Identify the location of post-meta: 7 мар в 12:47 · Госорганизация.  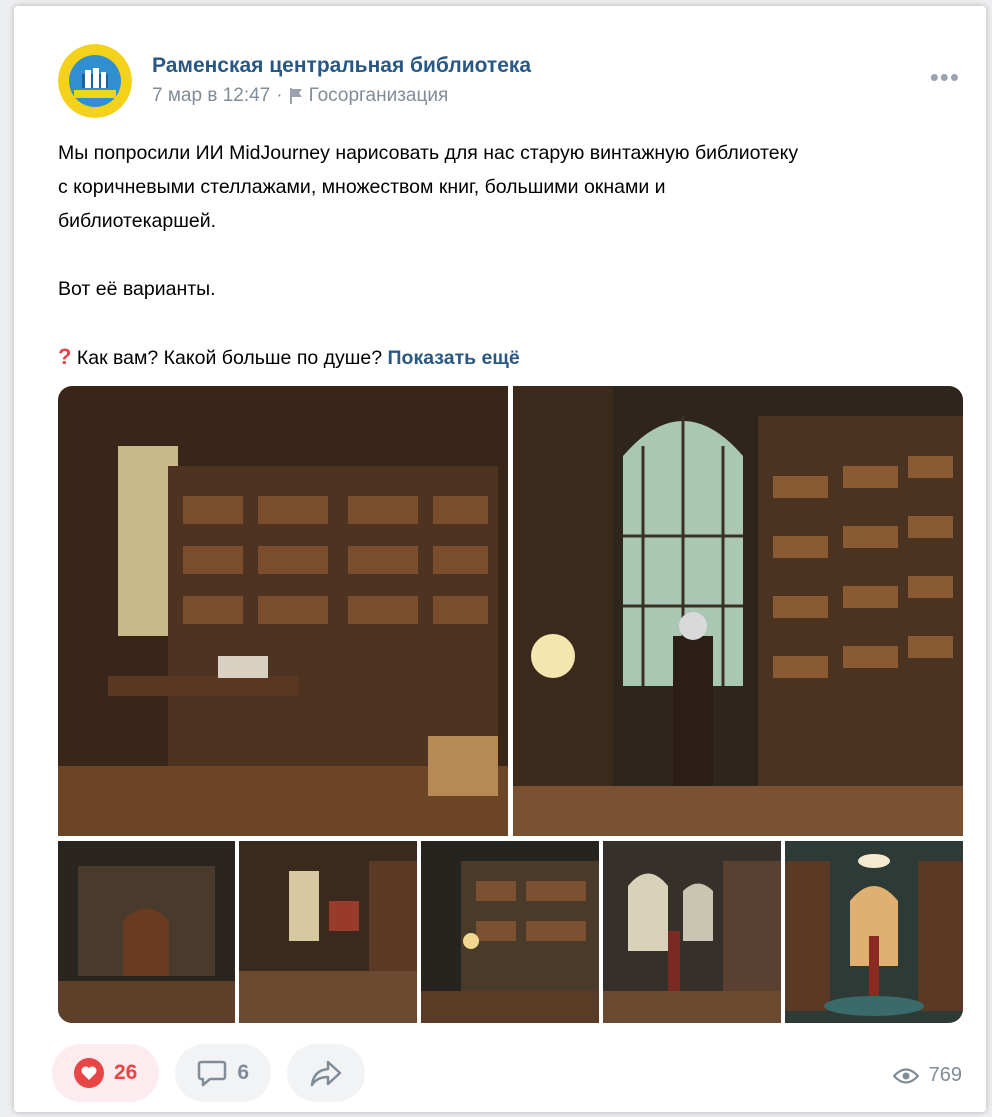
(300, 96).